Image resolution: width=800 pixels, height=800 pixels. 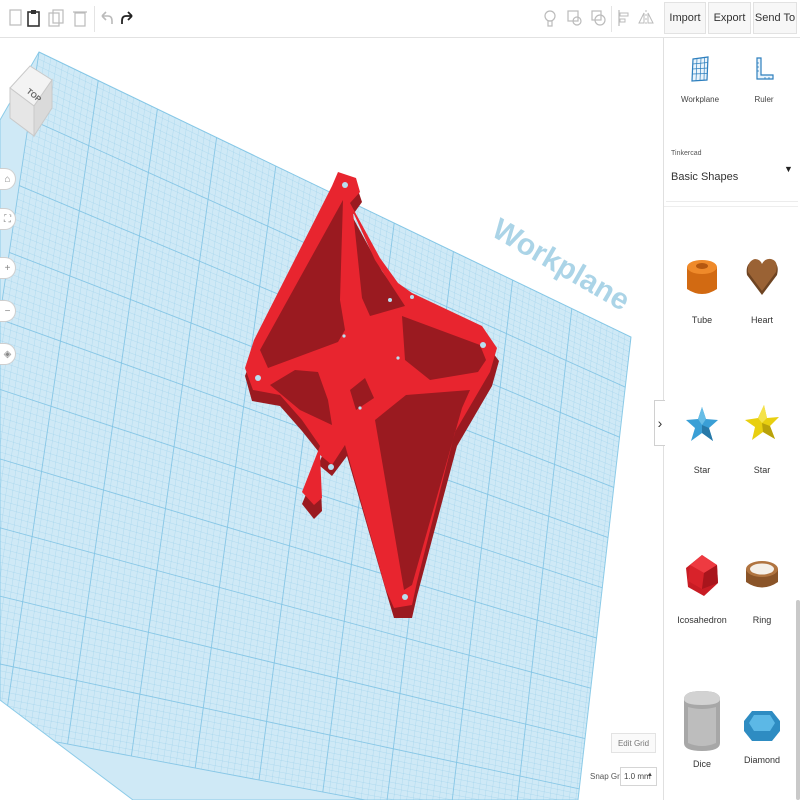 I want to click on shape-item-ring: Ring, so click(x=762, y=588).